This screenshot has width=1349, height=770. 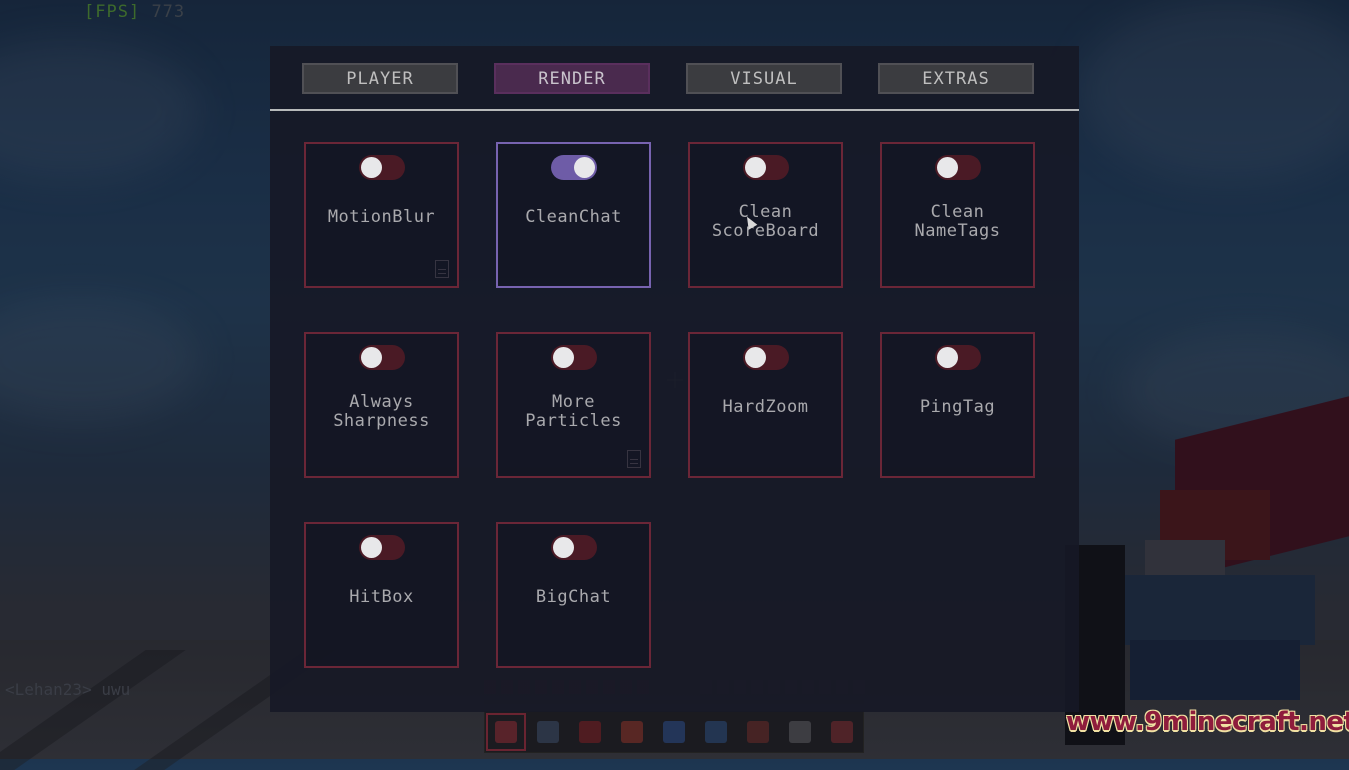 I want to click on fps-label: [FPS], so click(x=112, y=12).